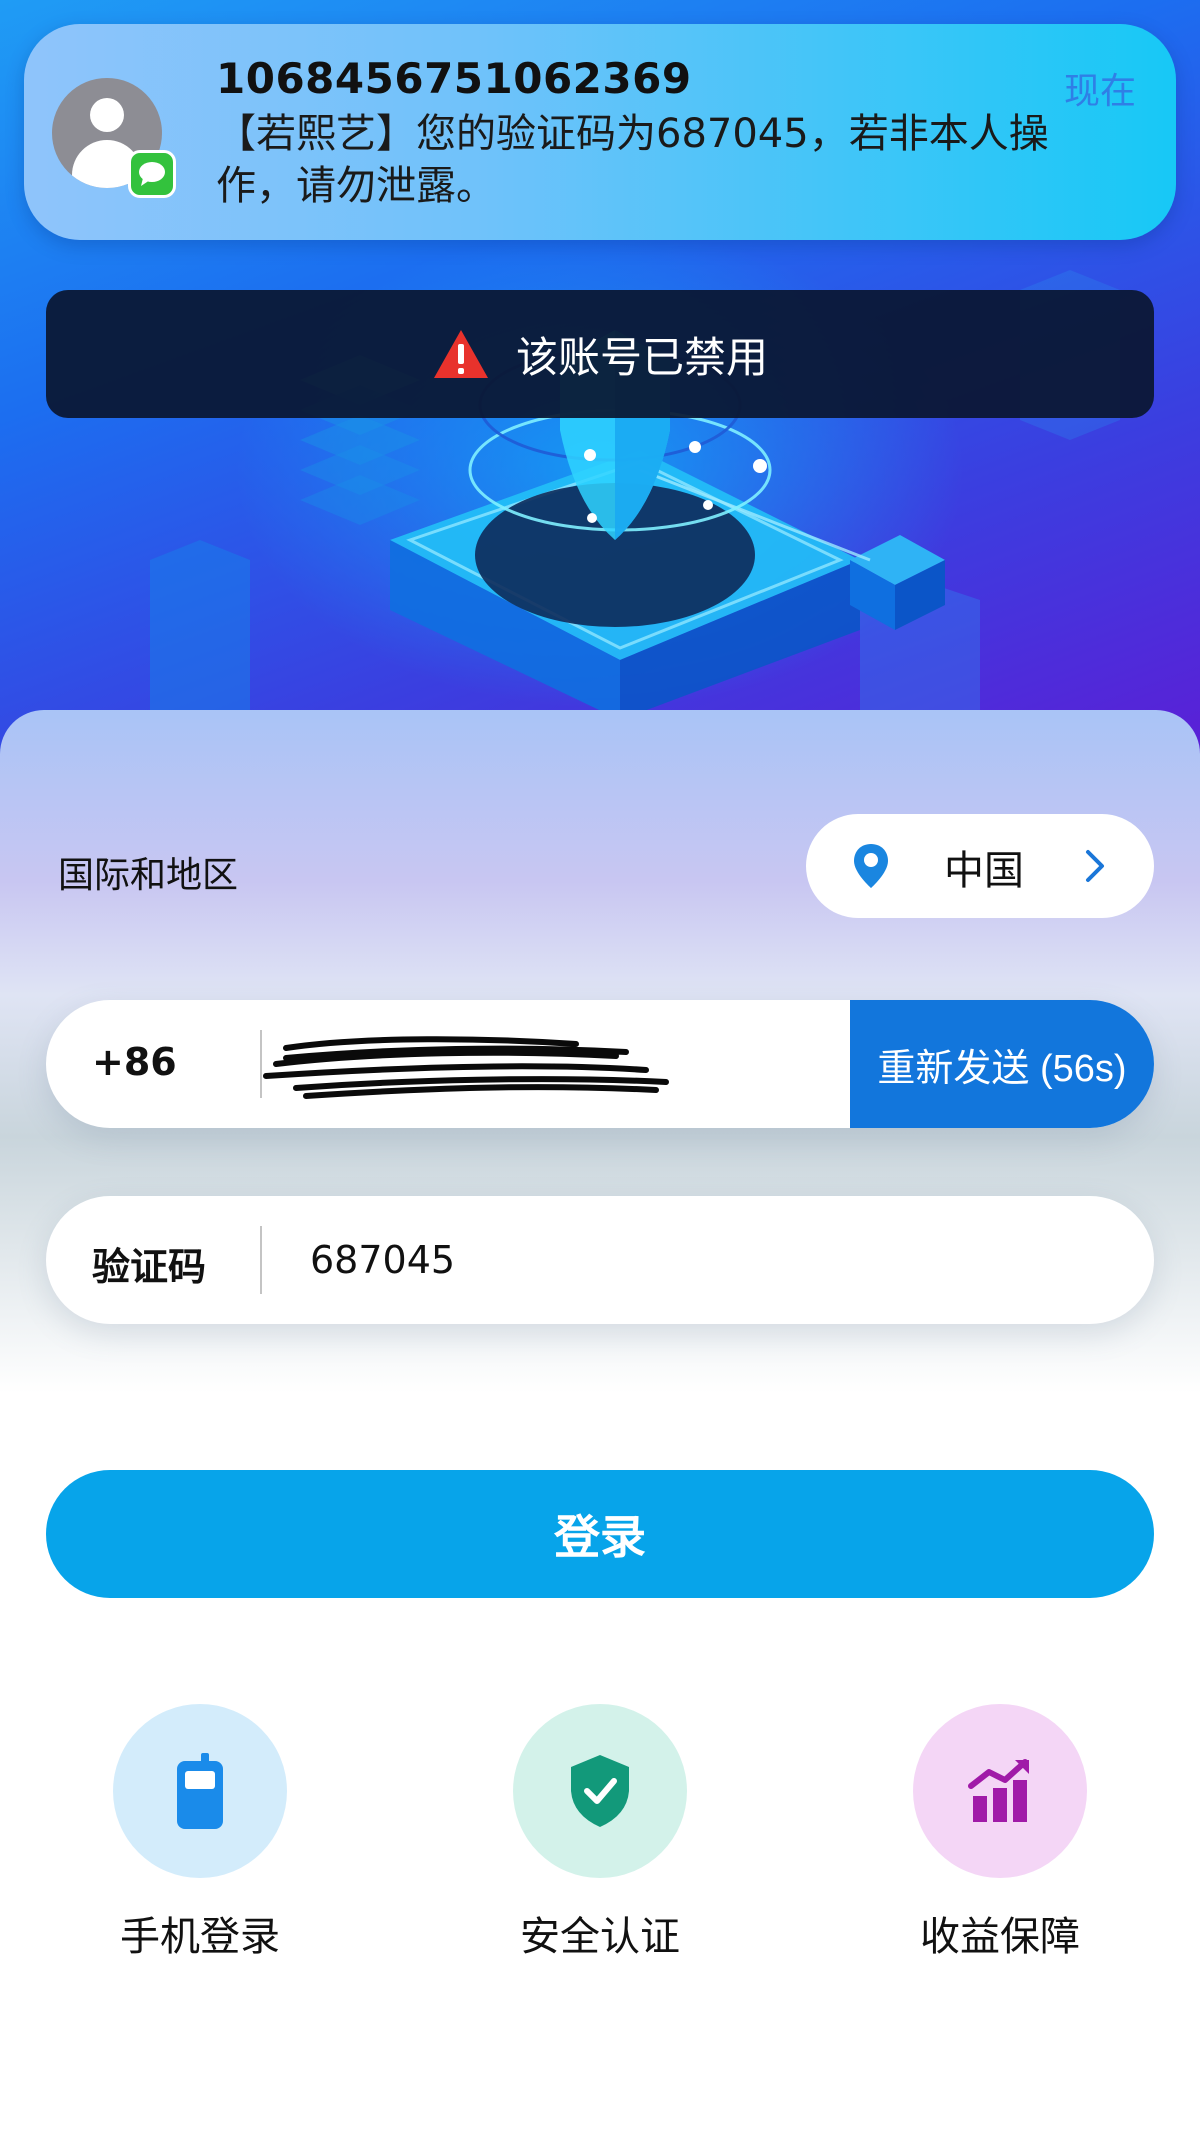  Describe the element at coordinates (600, 1534) in the screenshot. I see `login-button: 登录` at that location.